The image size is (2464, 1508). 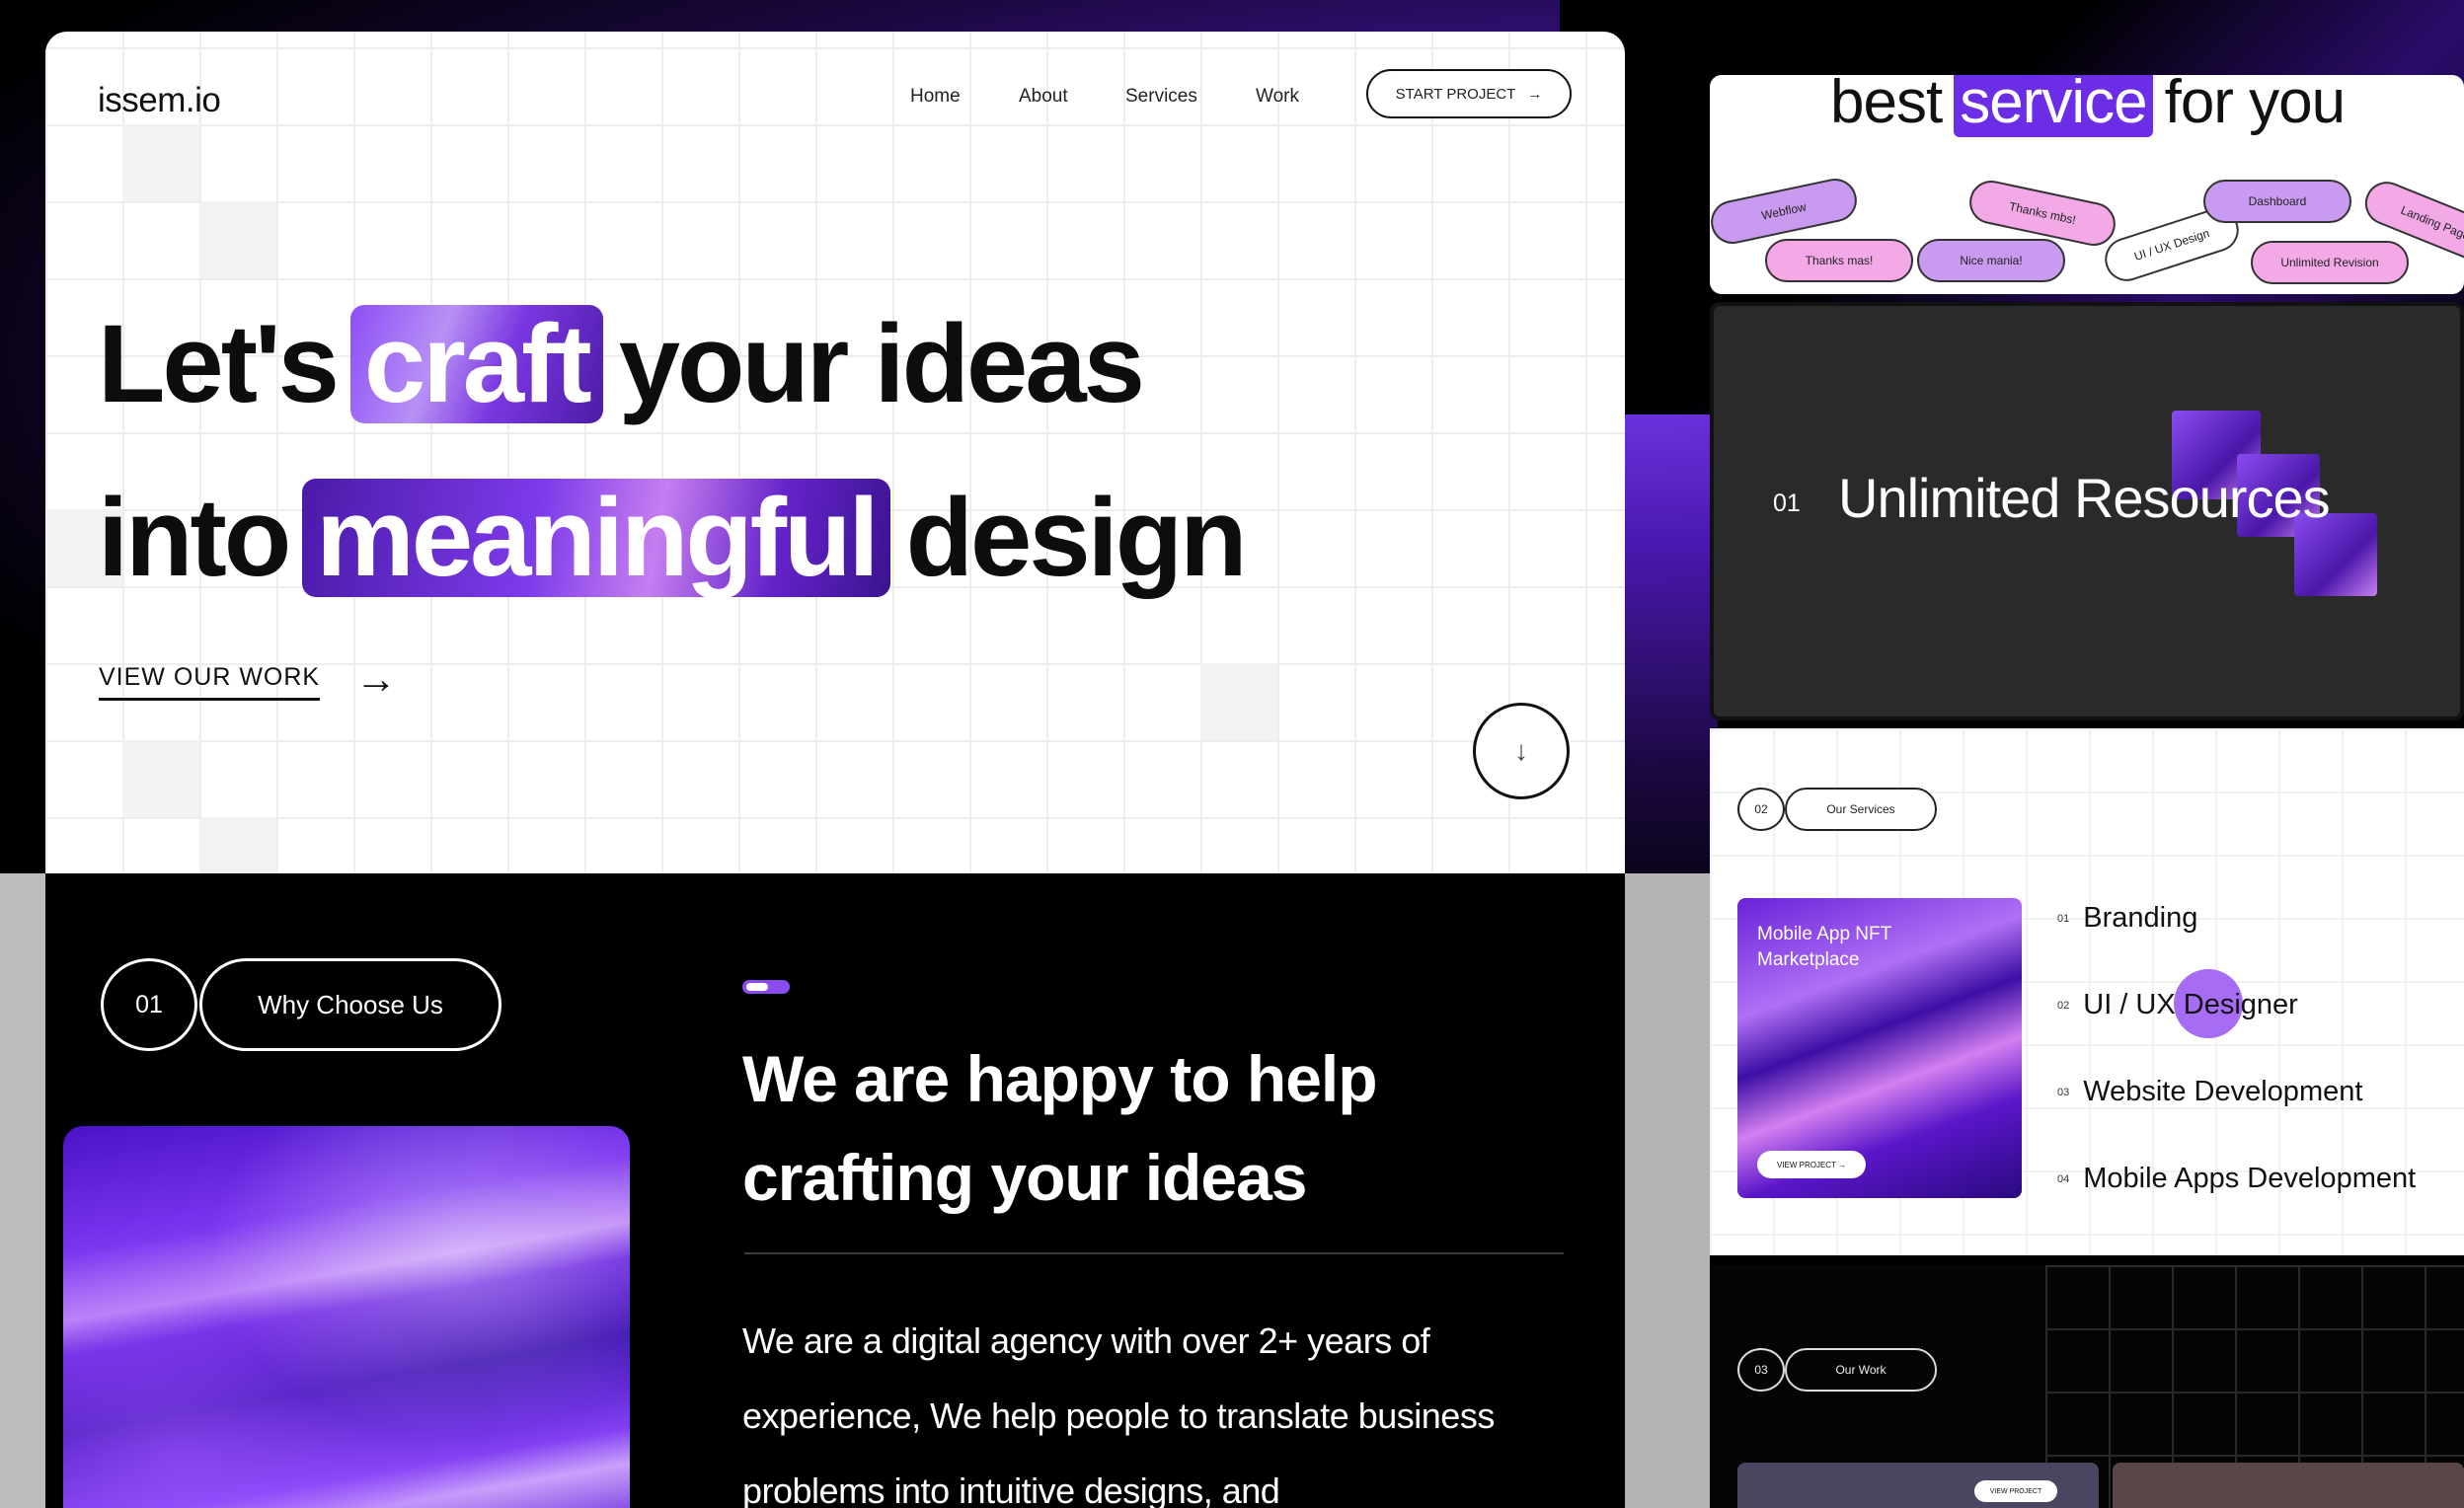 I want to click on service-item: 04 Mobile Apps Development, so click(x=2236, y=1179).